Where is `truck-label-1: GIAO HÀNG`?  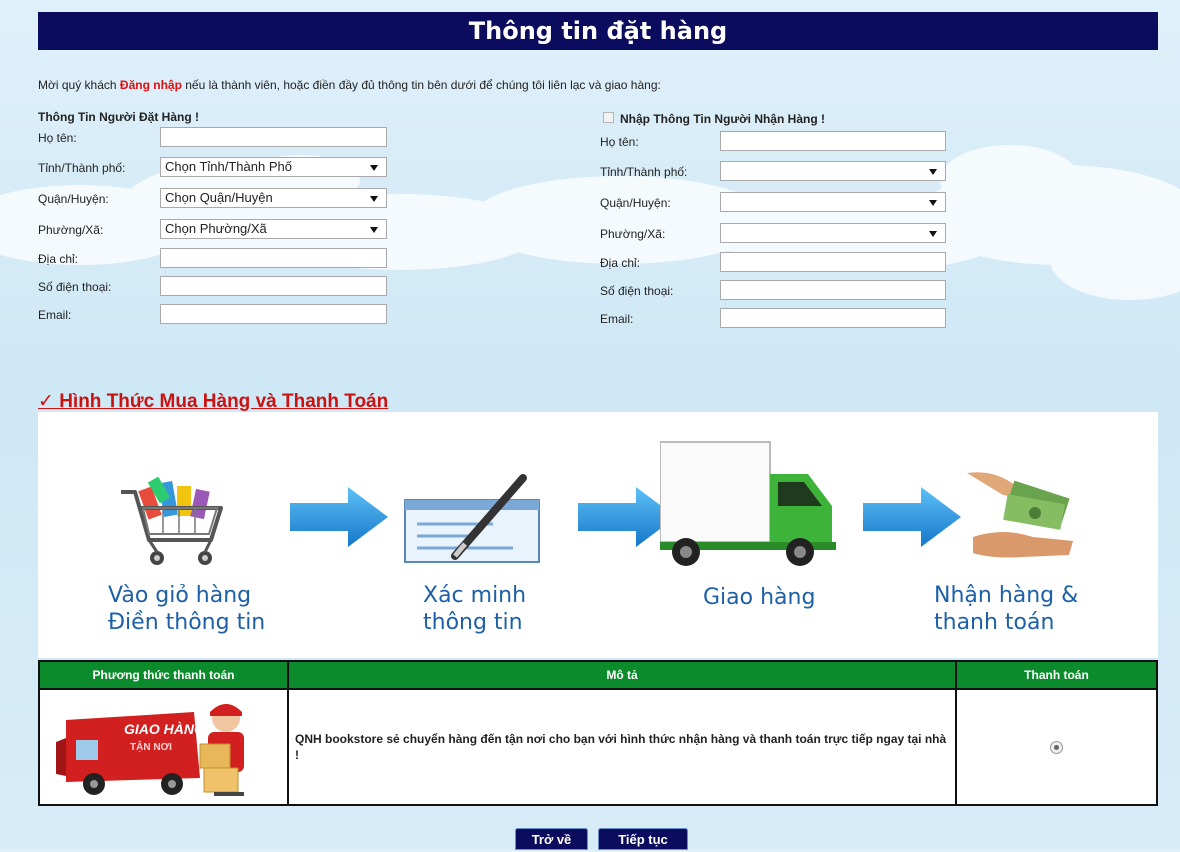
truck-label-1: GIAO HÀNG is located at coordinates (164, 729).